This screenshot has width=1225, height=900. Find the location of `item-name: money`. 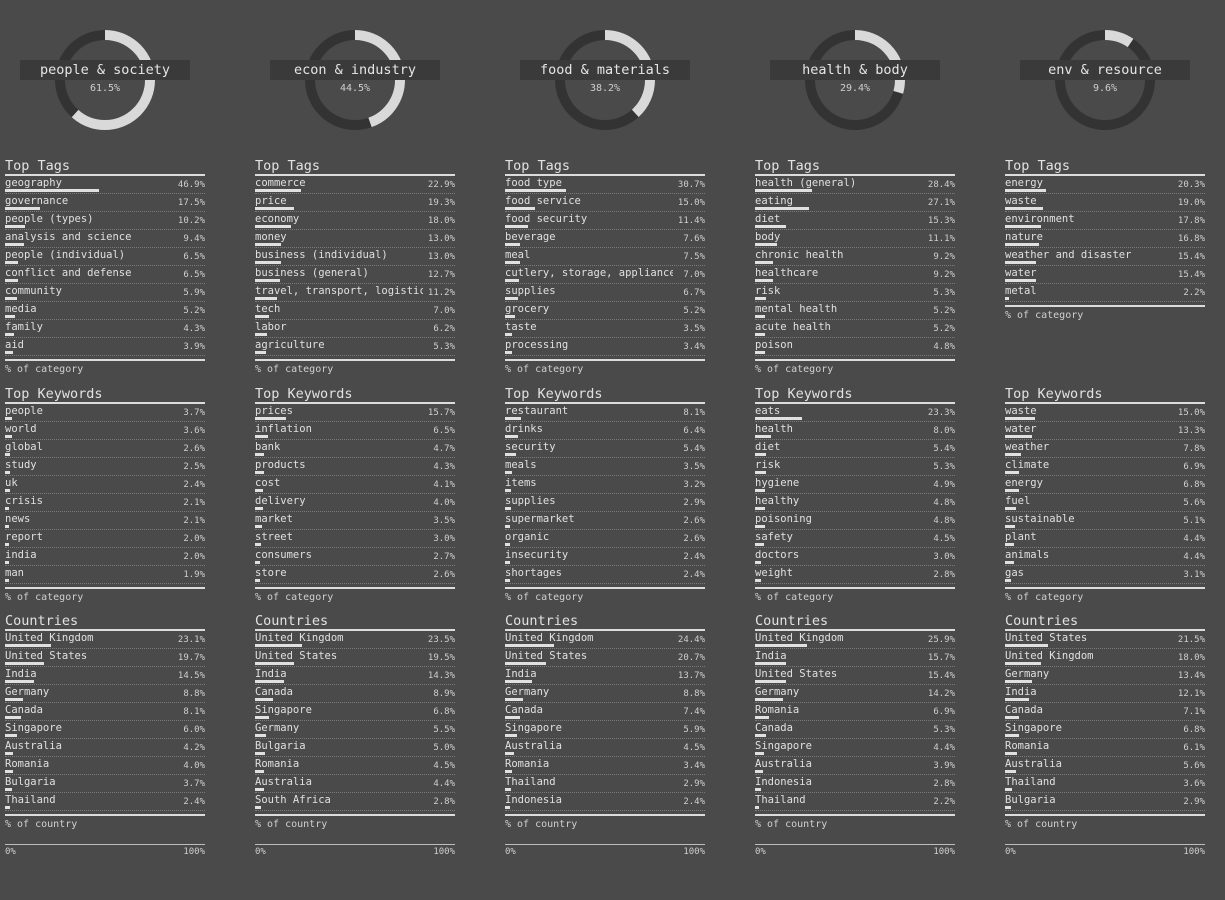

item-name: money is located at coordinates (271, 237).